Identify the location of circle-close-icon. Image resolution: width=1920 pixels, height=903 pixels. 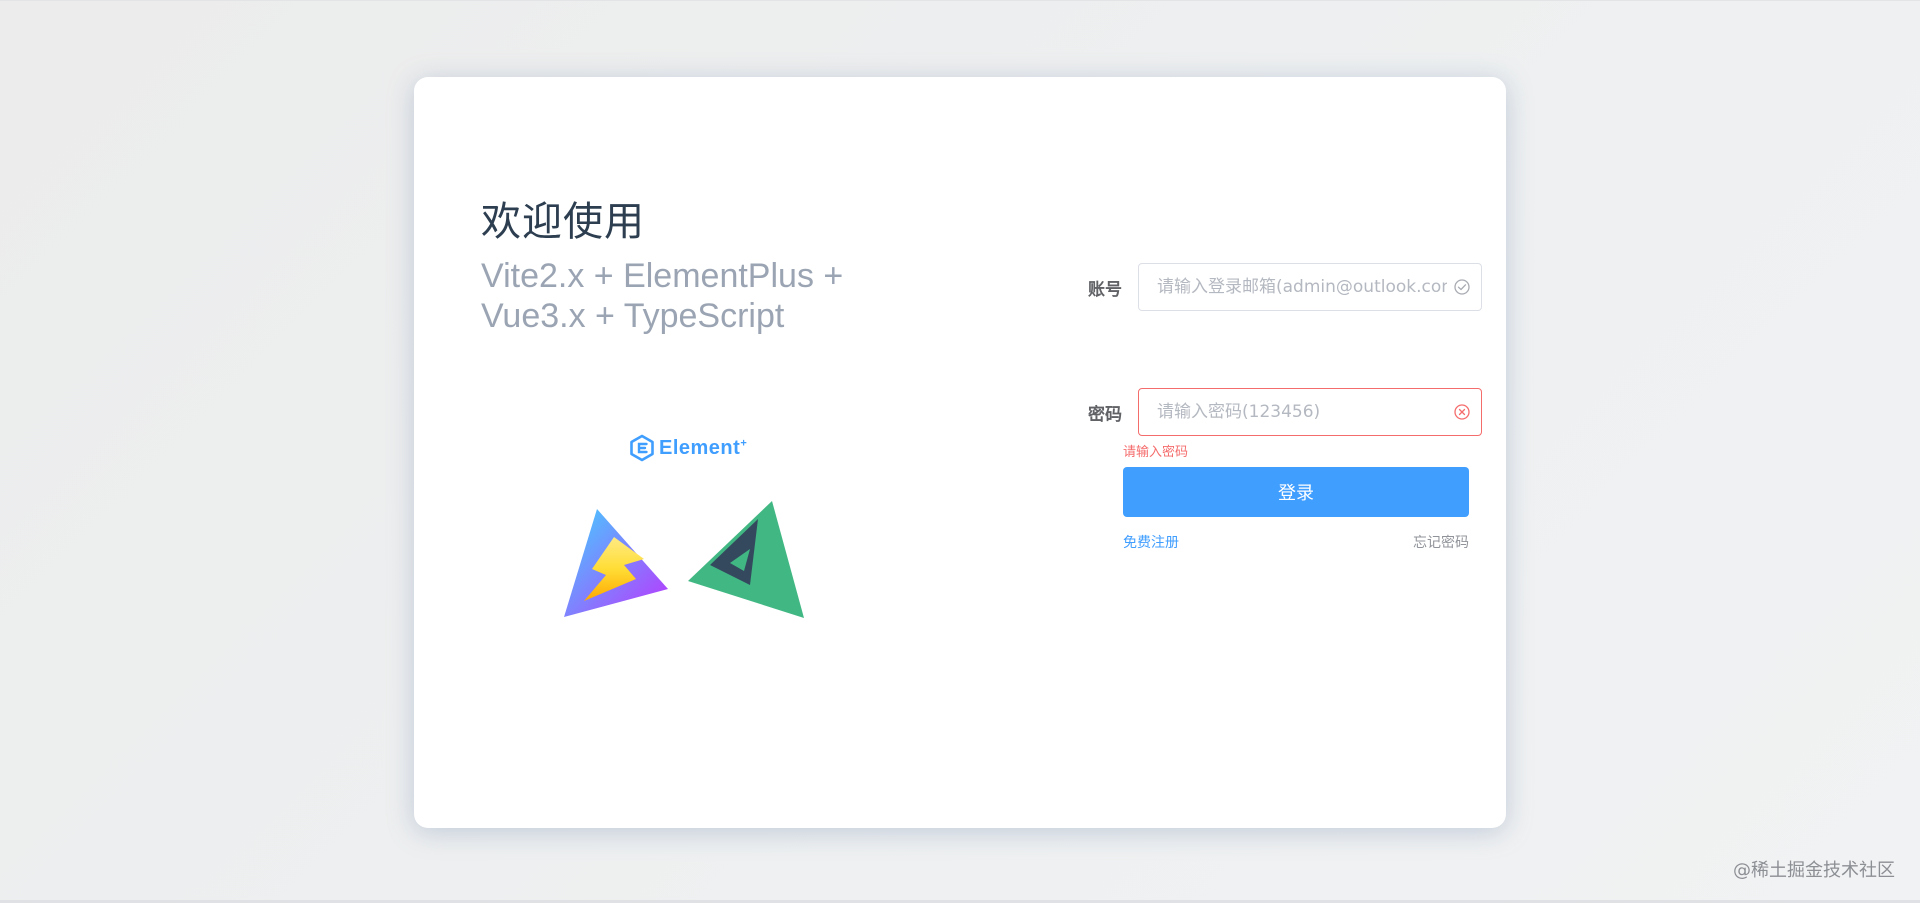
(1462, 412).